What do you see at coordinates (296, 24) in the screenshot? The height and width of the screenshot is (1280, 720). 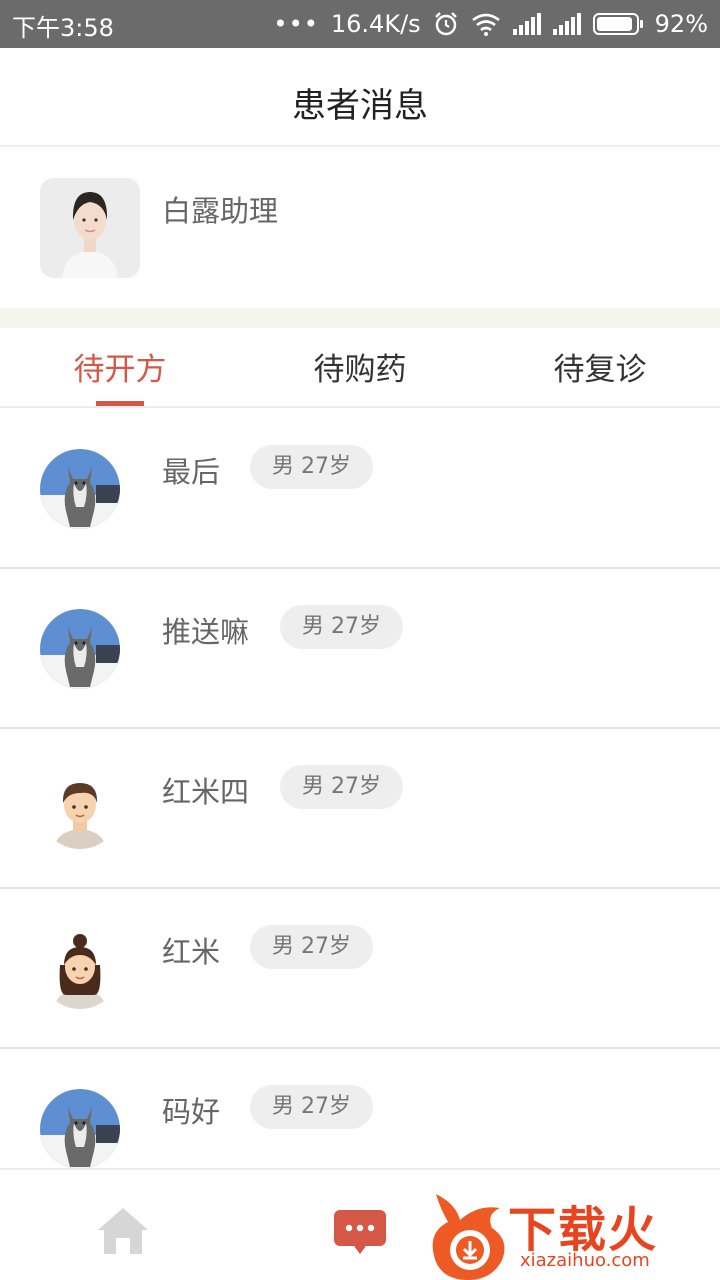 I see `more-dots-icon: •••` at bounding box center [296, 24].